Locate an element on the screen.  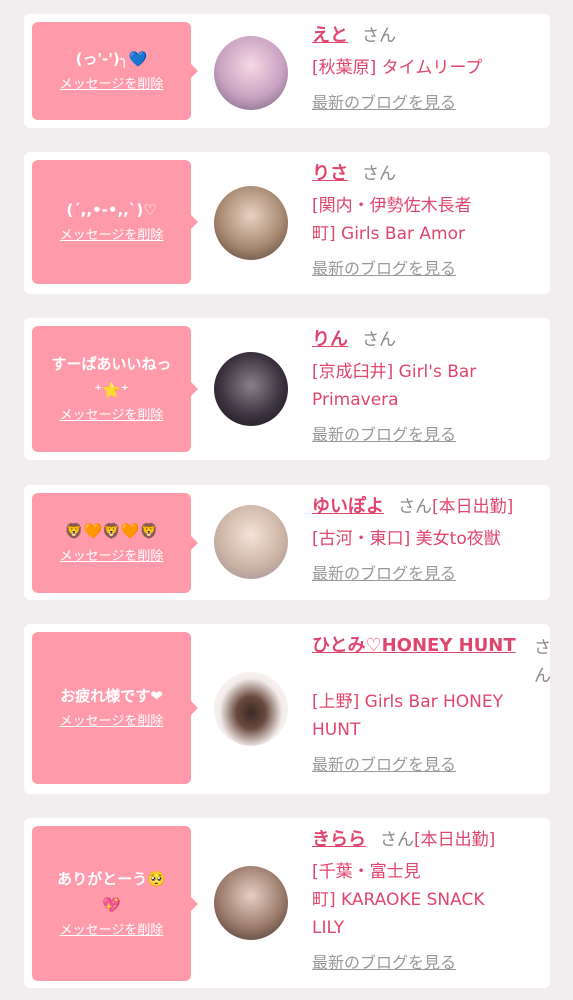
message-text: お疲れ様です❤ is located at coordinates (111, 696).